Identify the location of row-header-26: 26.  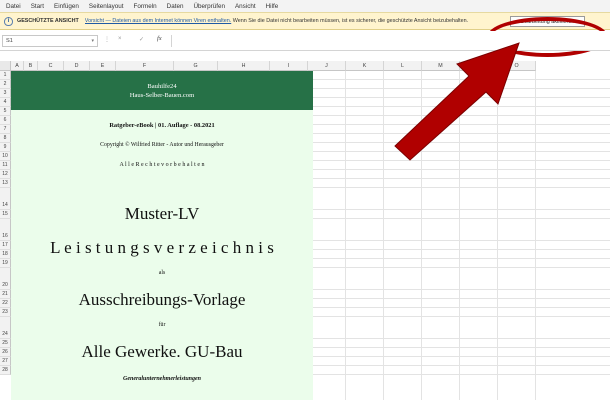
(5, 352).